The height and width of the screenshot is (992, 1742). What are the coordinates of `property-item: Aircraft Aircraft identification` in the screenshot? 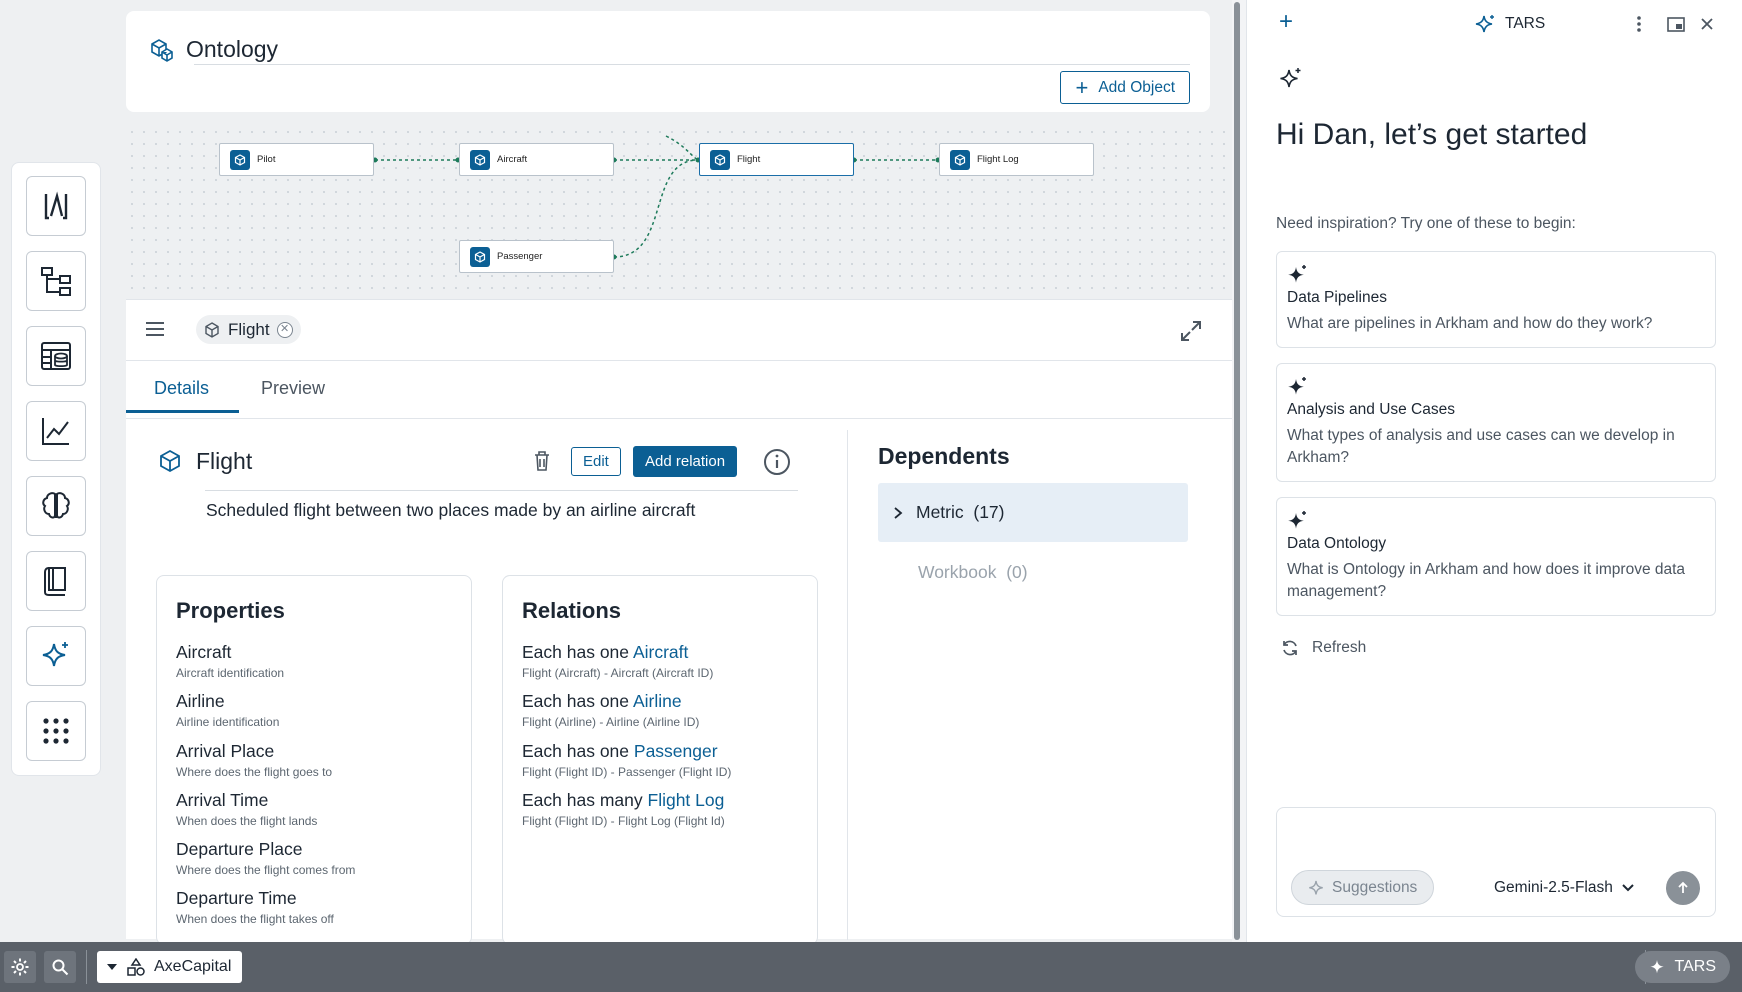 It's located at (230, 661).